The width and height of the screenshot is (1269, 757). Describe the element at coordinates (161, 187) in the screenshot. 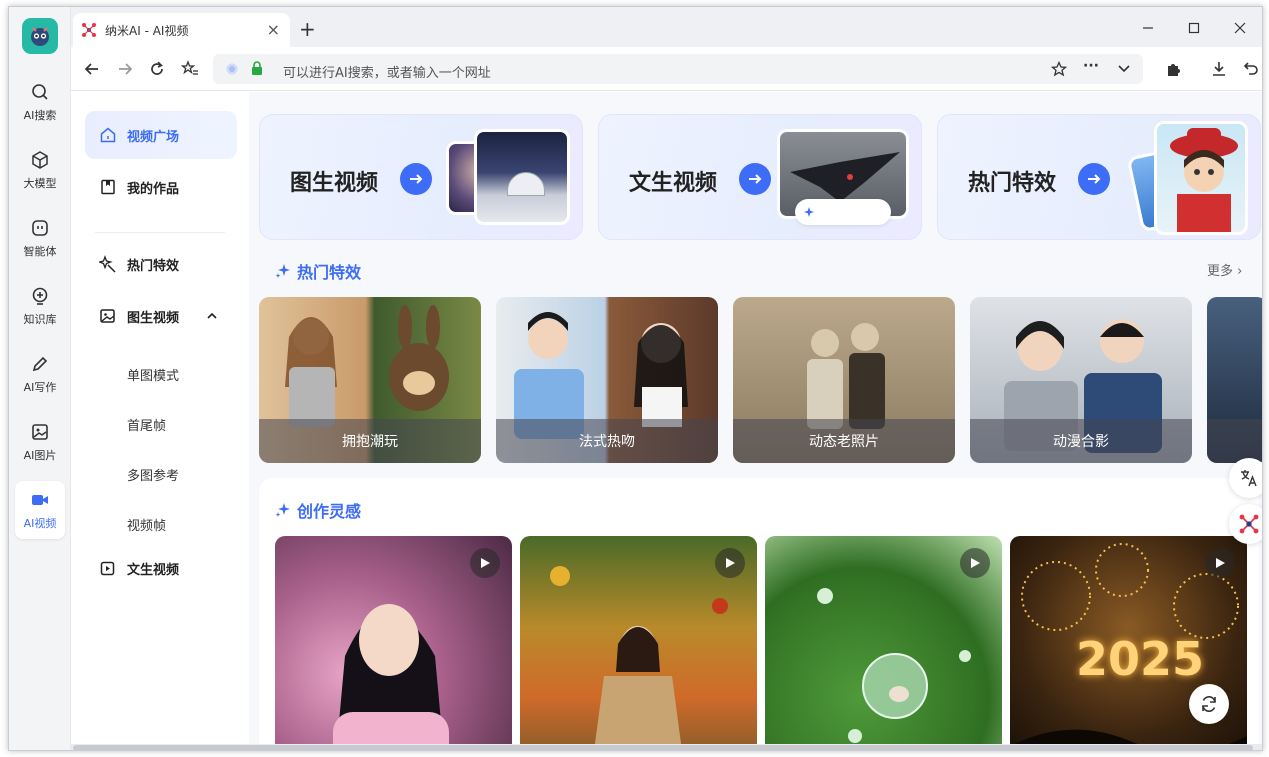

I see `sidenav-my-works: 我的作品` at that location.